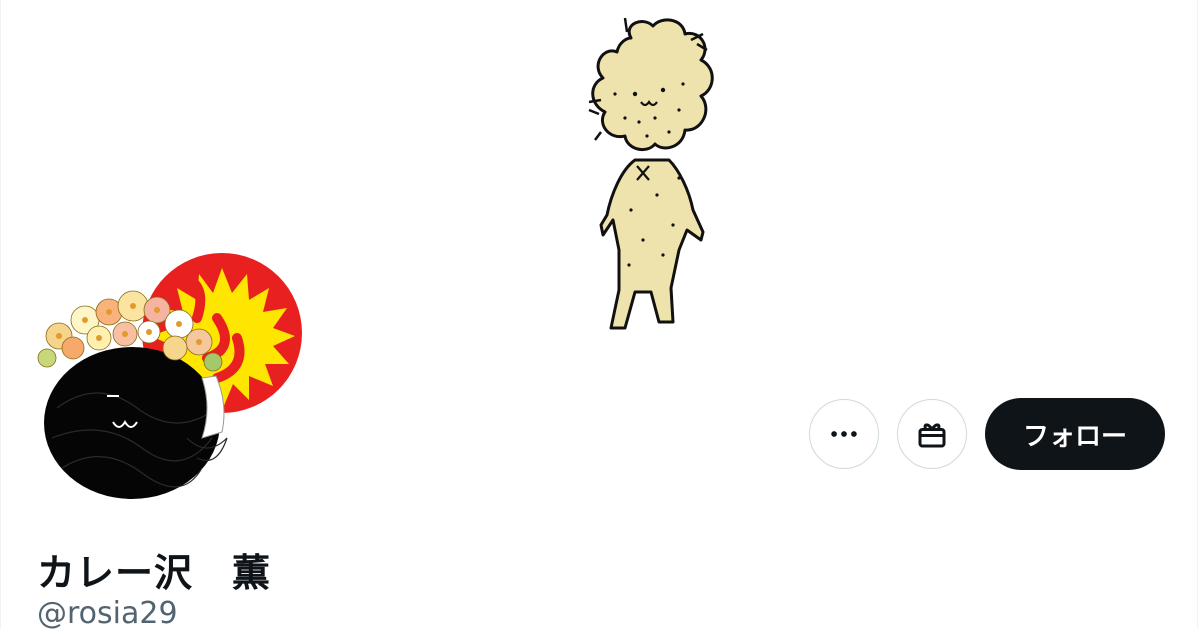 The width and height of the screenshot is (1200, 631). Describe the element at coordinates (175, 372) in the screenshot. I see `avatar` at that location.